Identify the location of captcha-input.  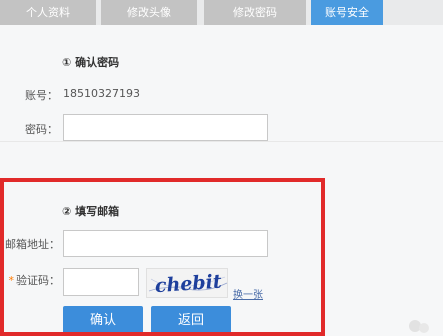
(101, 282).